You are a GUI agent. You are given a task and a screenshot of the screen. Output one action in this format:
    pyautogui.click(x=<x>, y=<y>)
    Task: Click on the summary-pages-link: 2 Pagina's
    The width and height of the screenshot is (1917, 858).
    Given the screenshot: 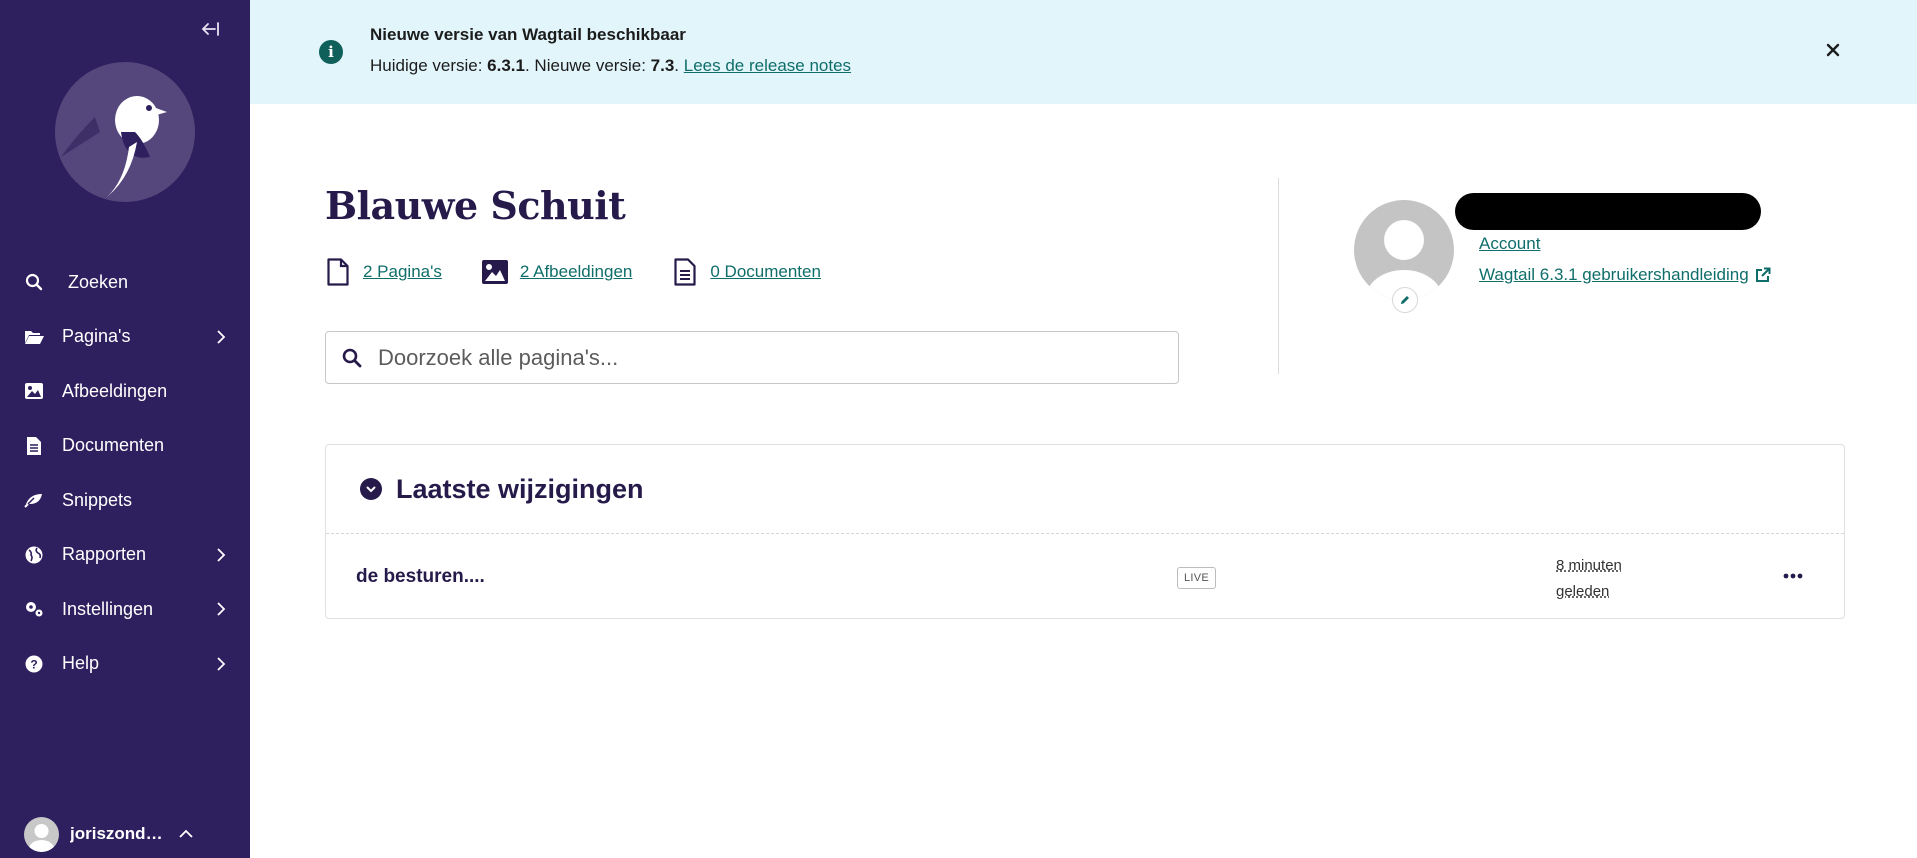 What is the action you would take?
    pyautogui.click(x=402, y=271)
    